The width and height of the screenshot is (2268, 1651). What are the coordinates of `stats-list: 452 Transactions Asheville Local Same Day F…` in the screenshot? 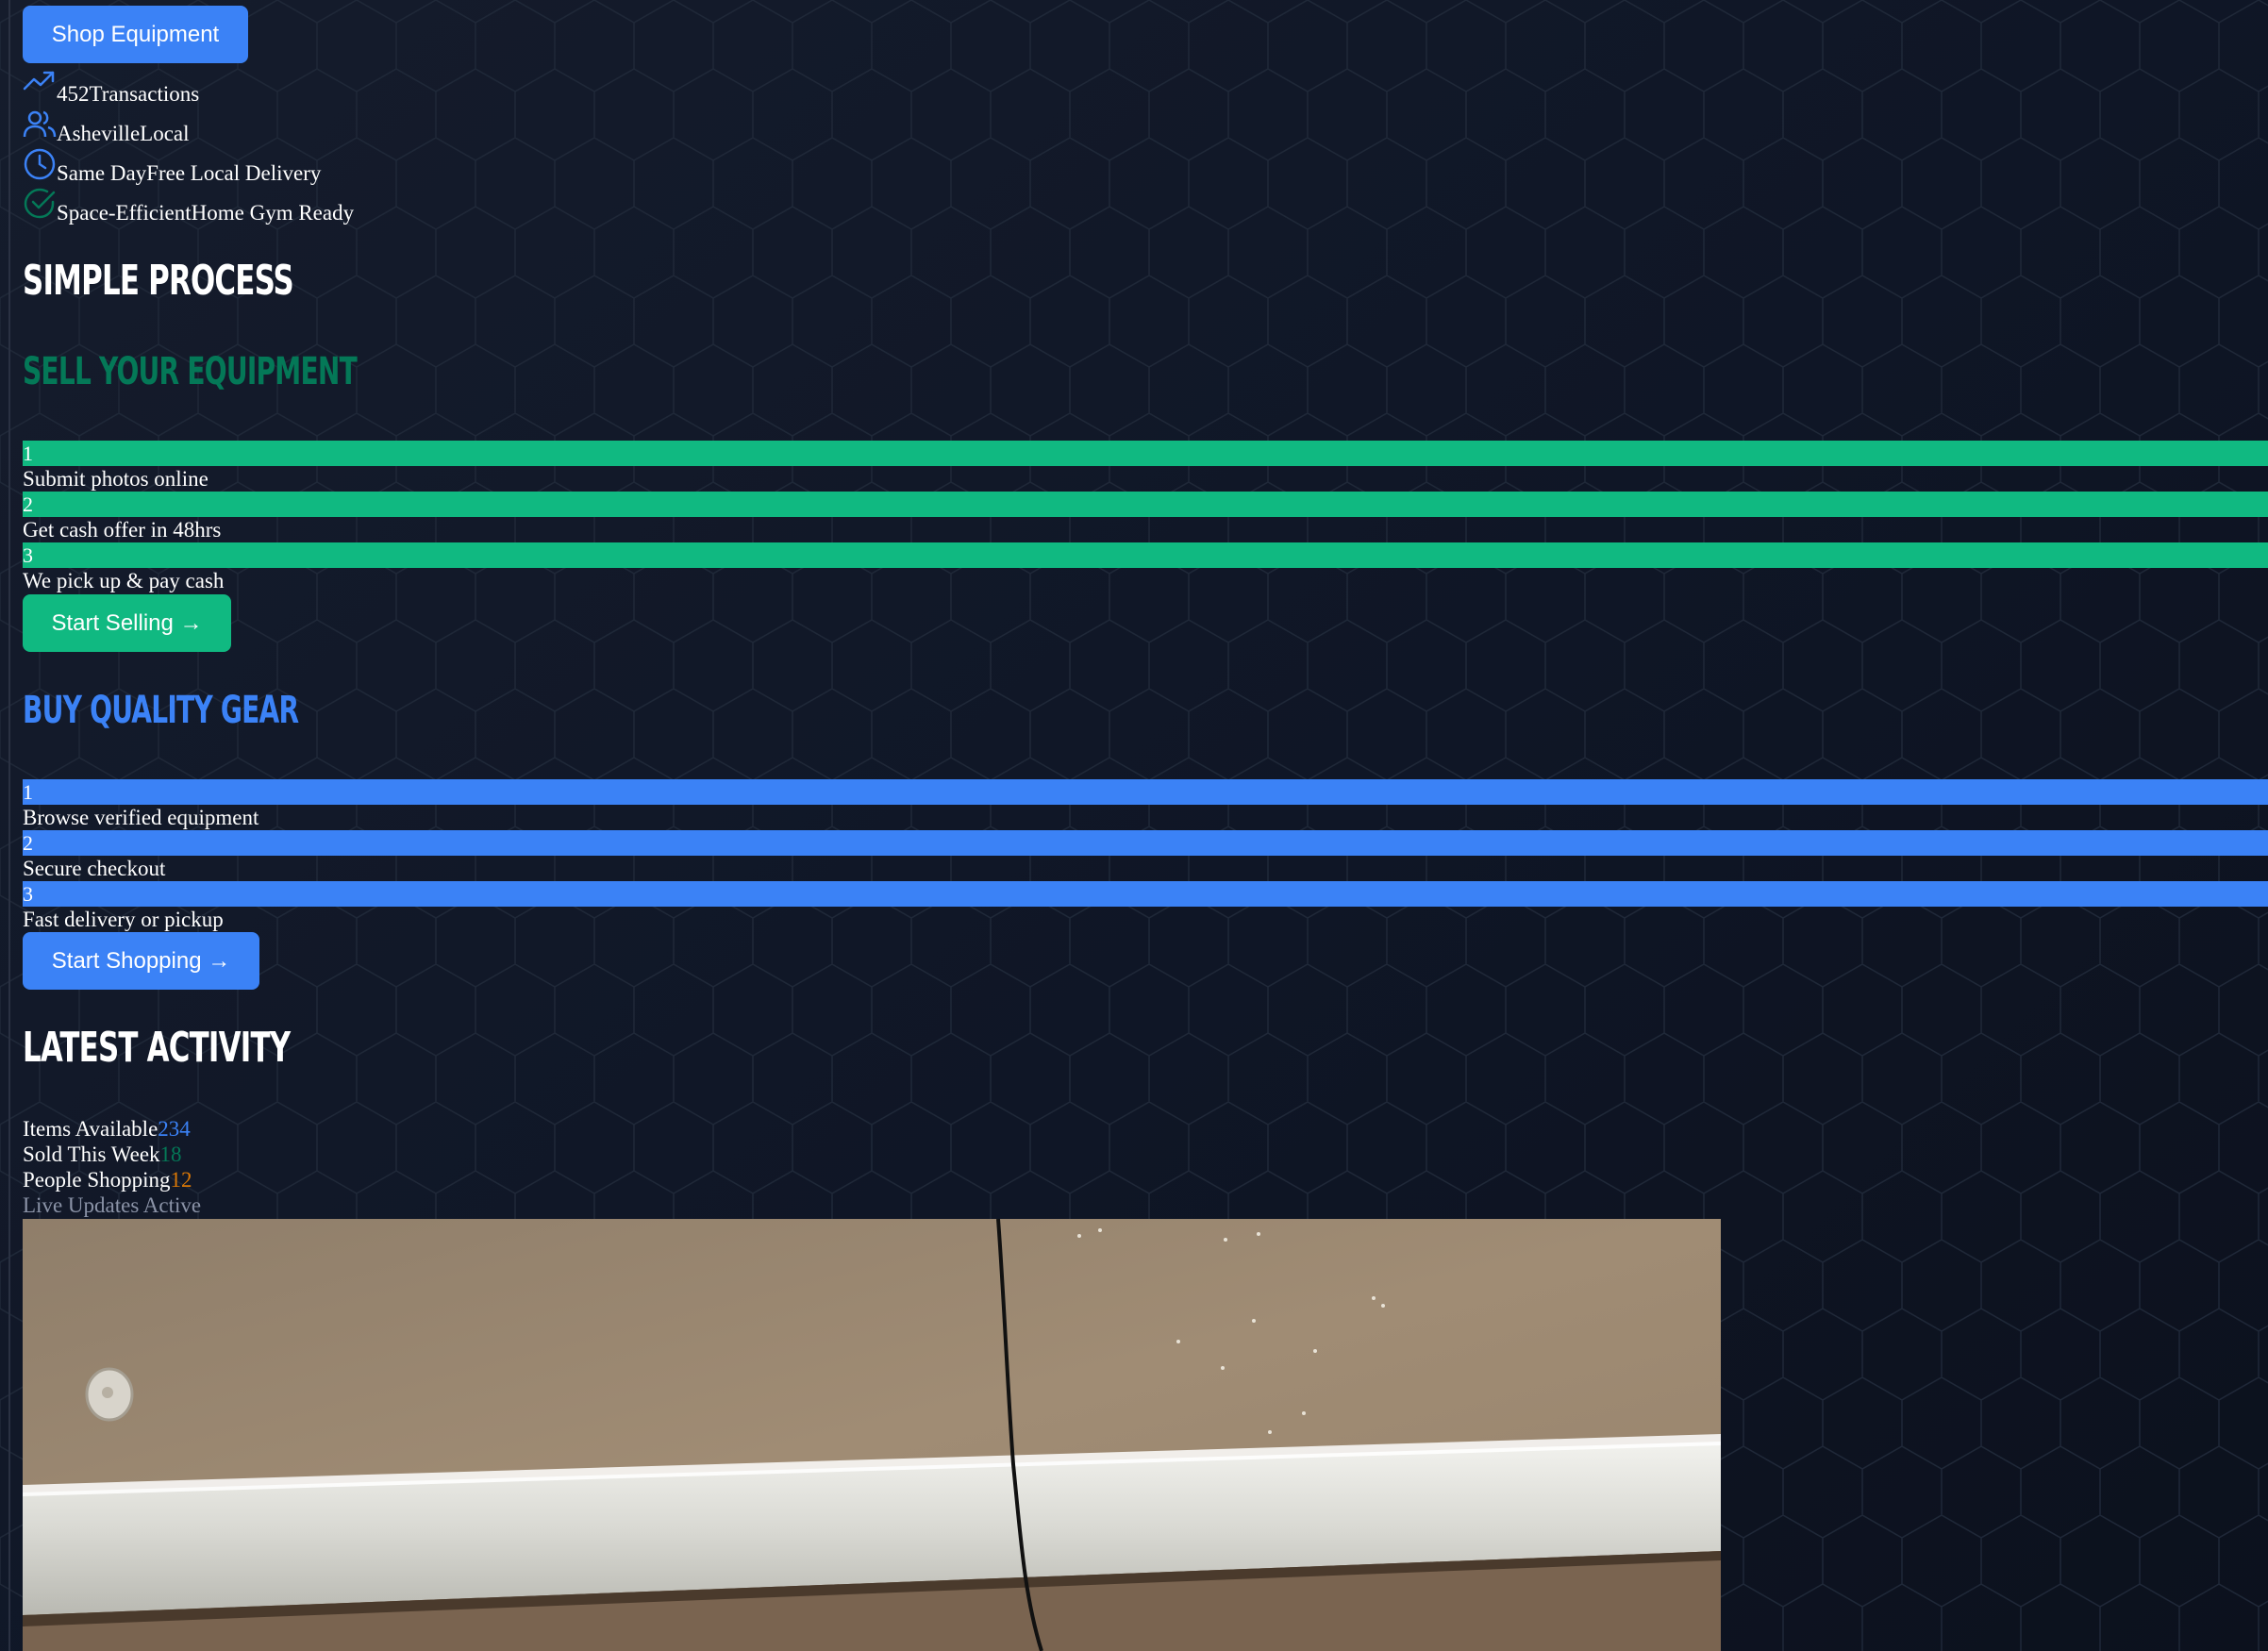 It's located at (189, 147).